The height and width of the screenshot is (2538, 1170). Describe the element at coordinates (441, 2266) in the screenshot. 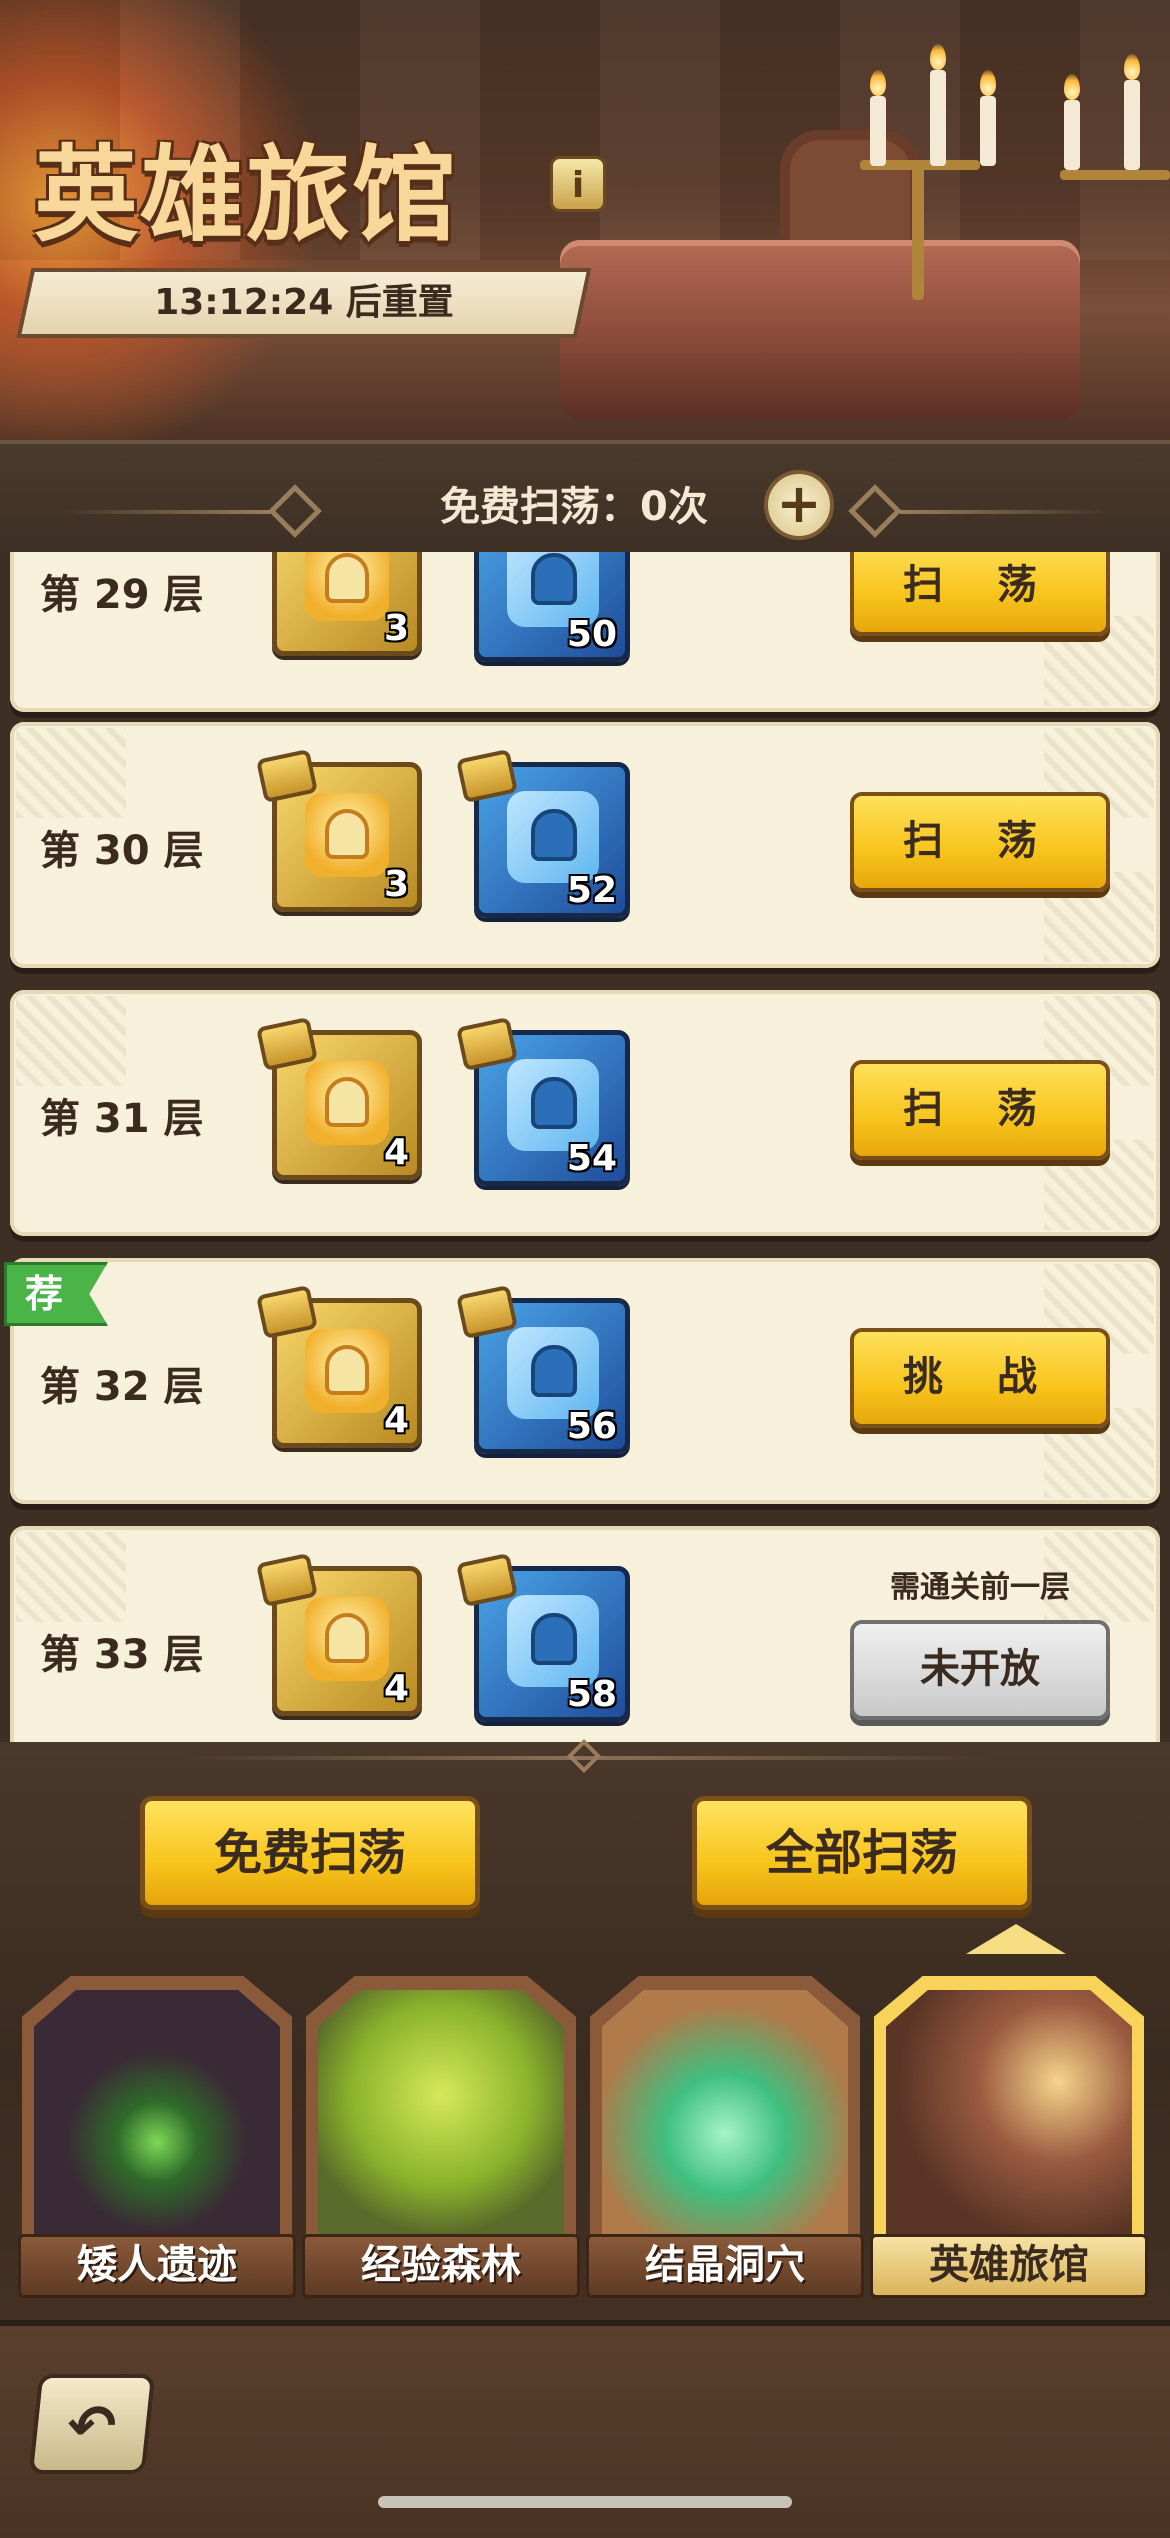

I see `location-label: 经验森林` at that location.